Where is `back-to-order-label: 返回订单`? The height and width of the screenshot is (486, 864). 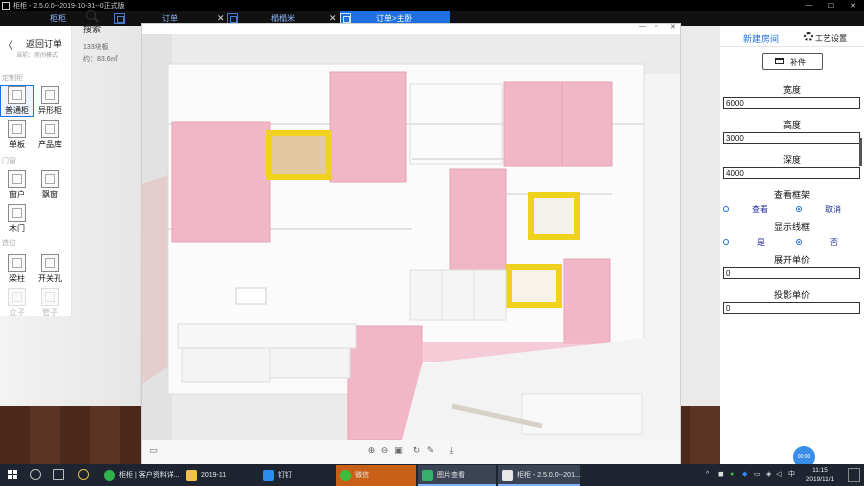
back-to-order-label: 返回订单 is located at coordinates (44, 44).